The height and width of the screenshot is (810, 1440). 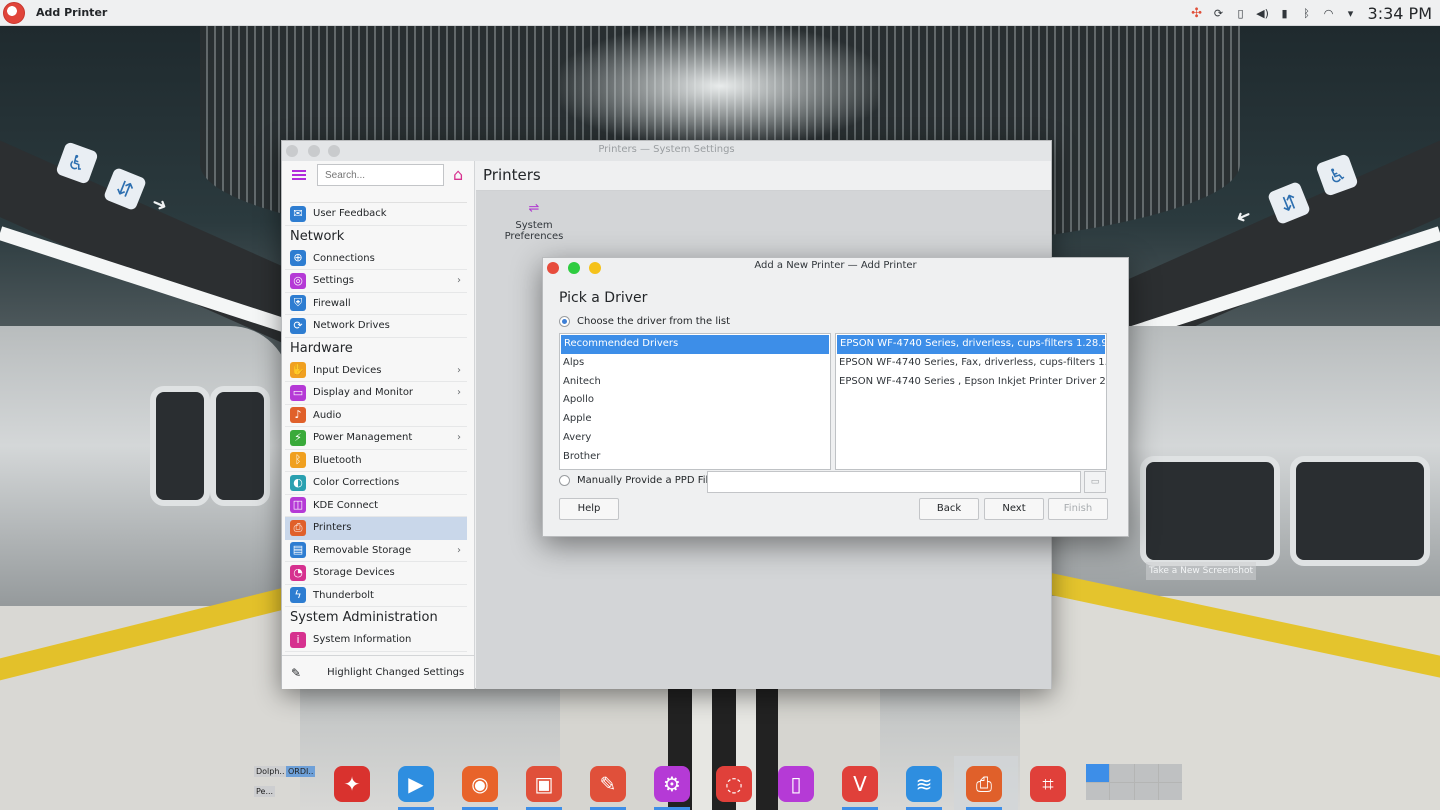 What do you see at coordinates (270, 771) in the screenshot?
I see `task-preview-dolphin: Dolph..` at bounding box center [270, 771].